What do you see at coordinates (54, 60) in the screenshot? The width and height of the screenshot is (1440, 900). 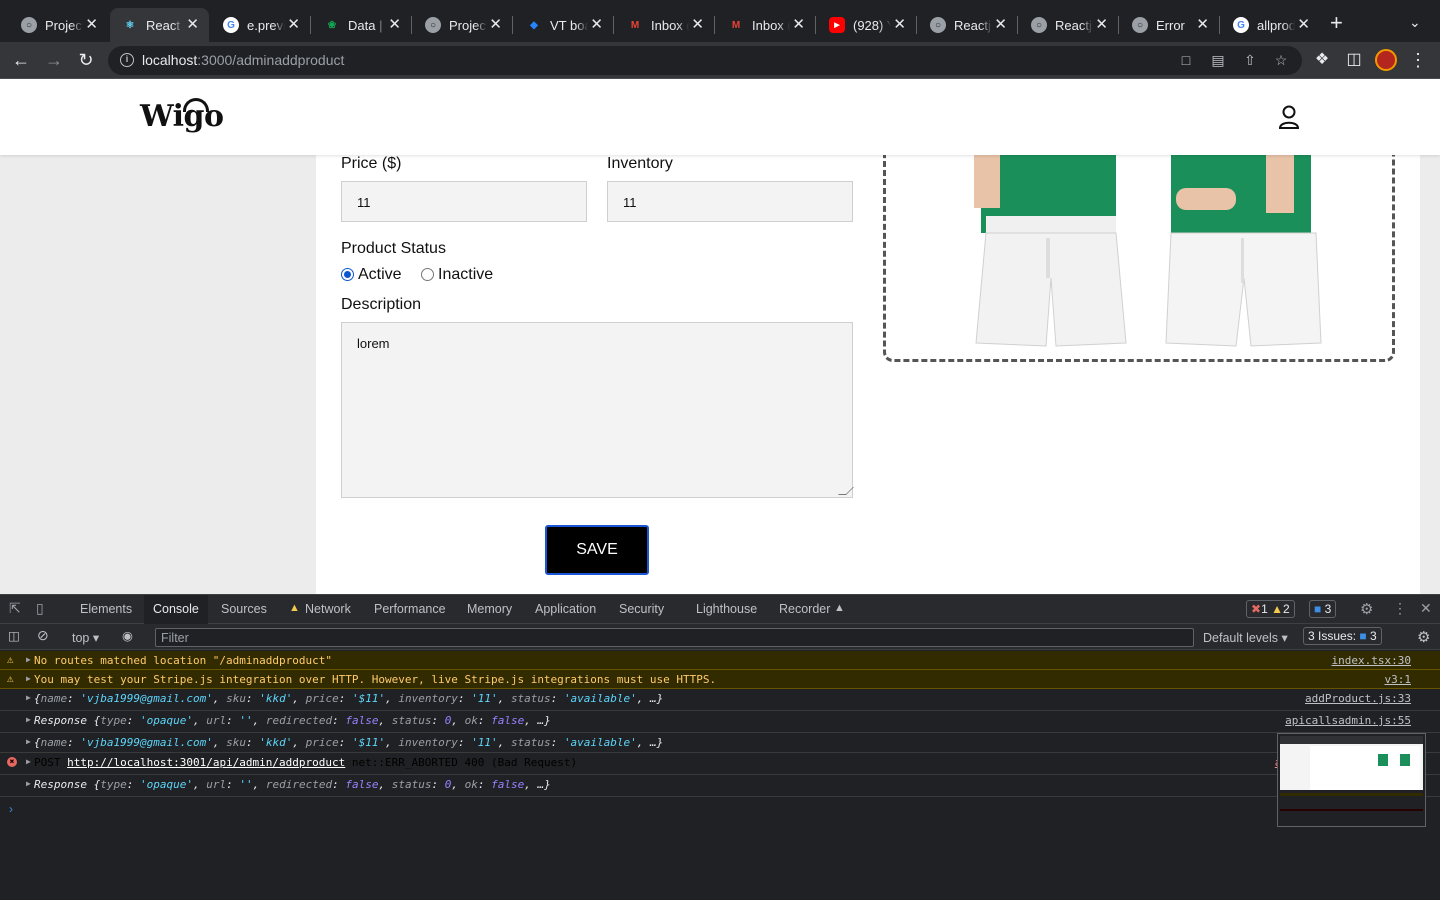 I see `forward-arrow-icon: →` at bounding box center [54, 60].